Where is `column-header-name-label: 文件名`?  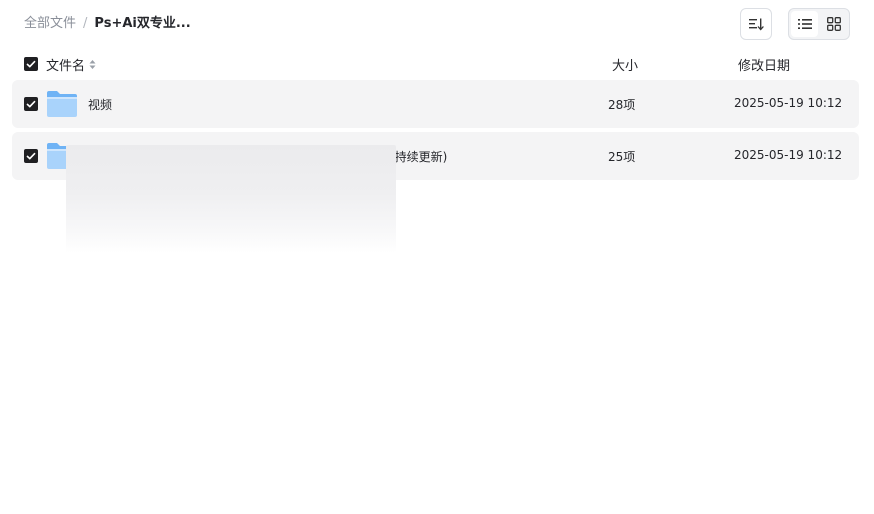 column-header-name-label: 文件名 is located at coordinates (66, 66).